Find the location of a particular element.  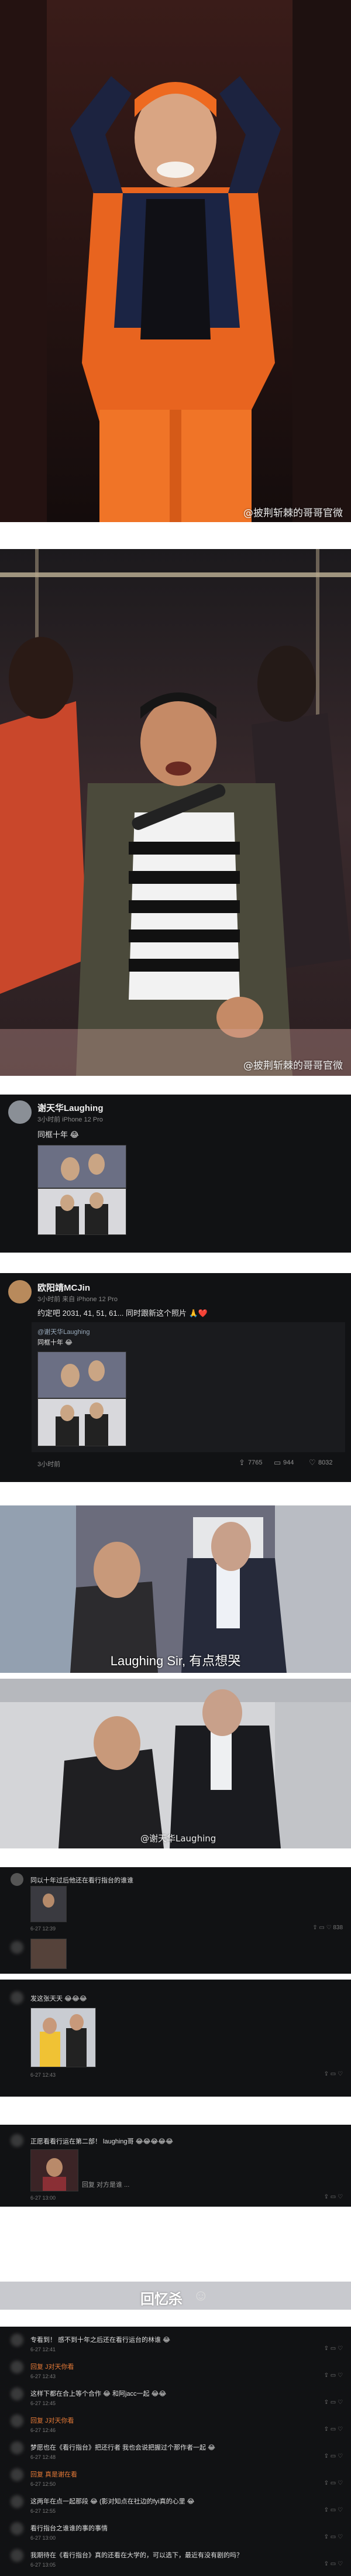

post-image-bottom is located at coordinates (81, 1212).